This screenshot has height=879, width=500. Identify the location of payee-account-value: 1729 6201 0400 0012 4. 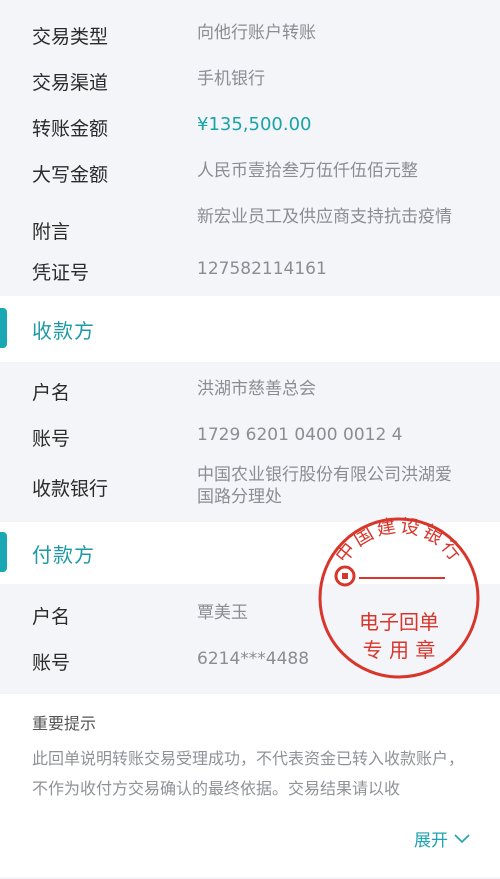
(300, 435).